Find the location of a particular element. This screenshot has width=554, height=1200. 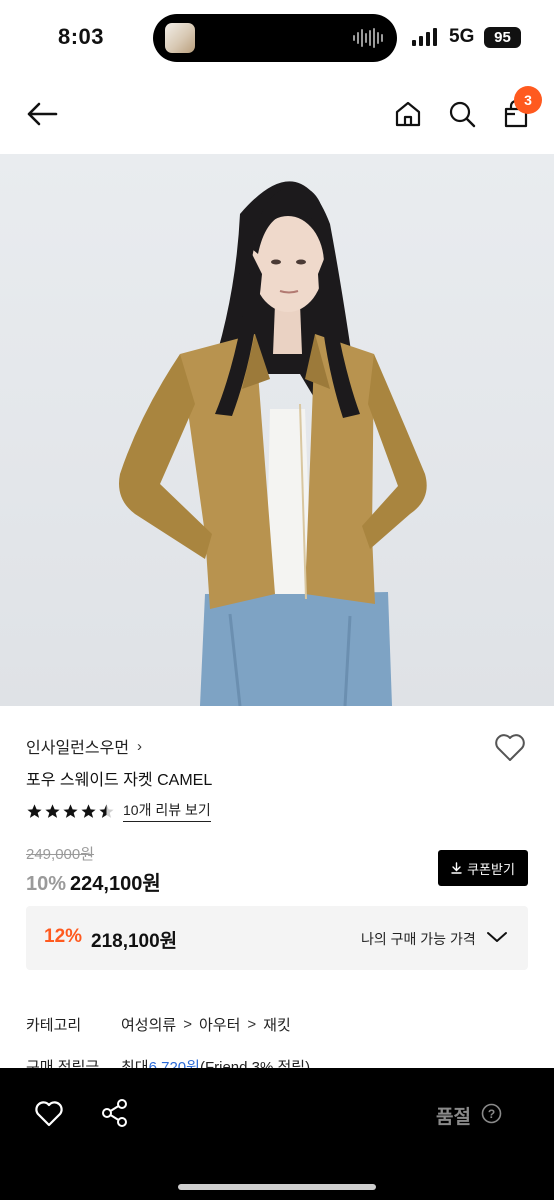

review-link: 10개 리뷰 보기 is located at coordinates (167, 811).